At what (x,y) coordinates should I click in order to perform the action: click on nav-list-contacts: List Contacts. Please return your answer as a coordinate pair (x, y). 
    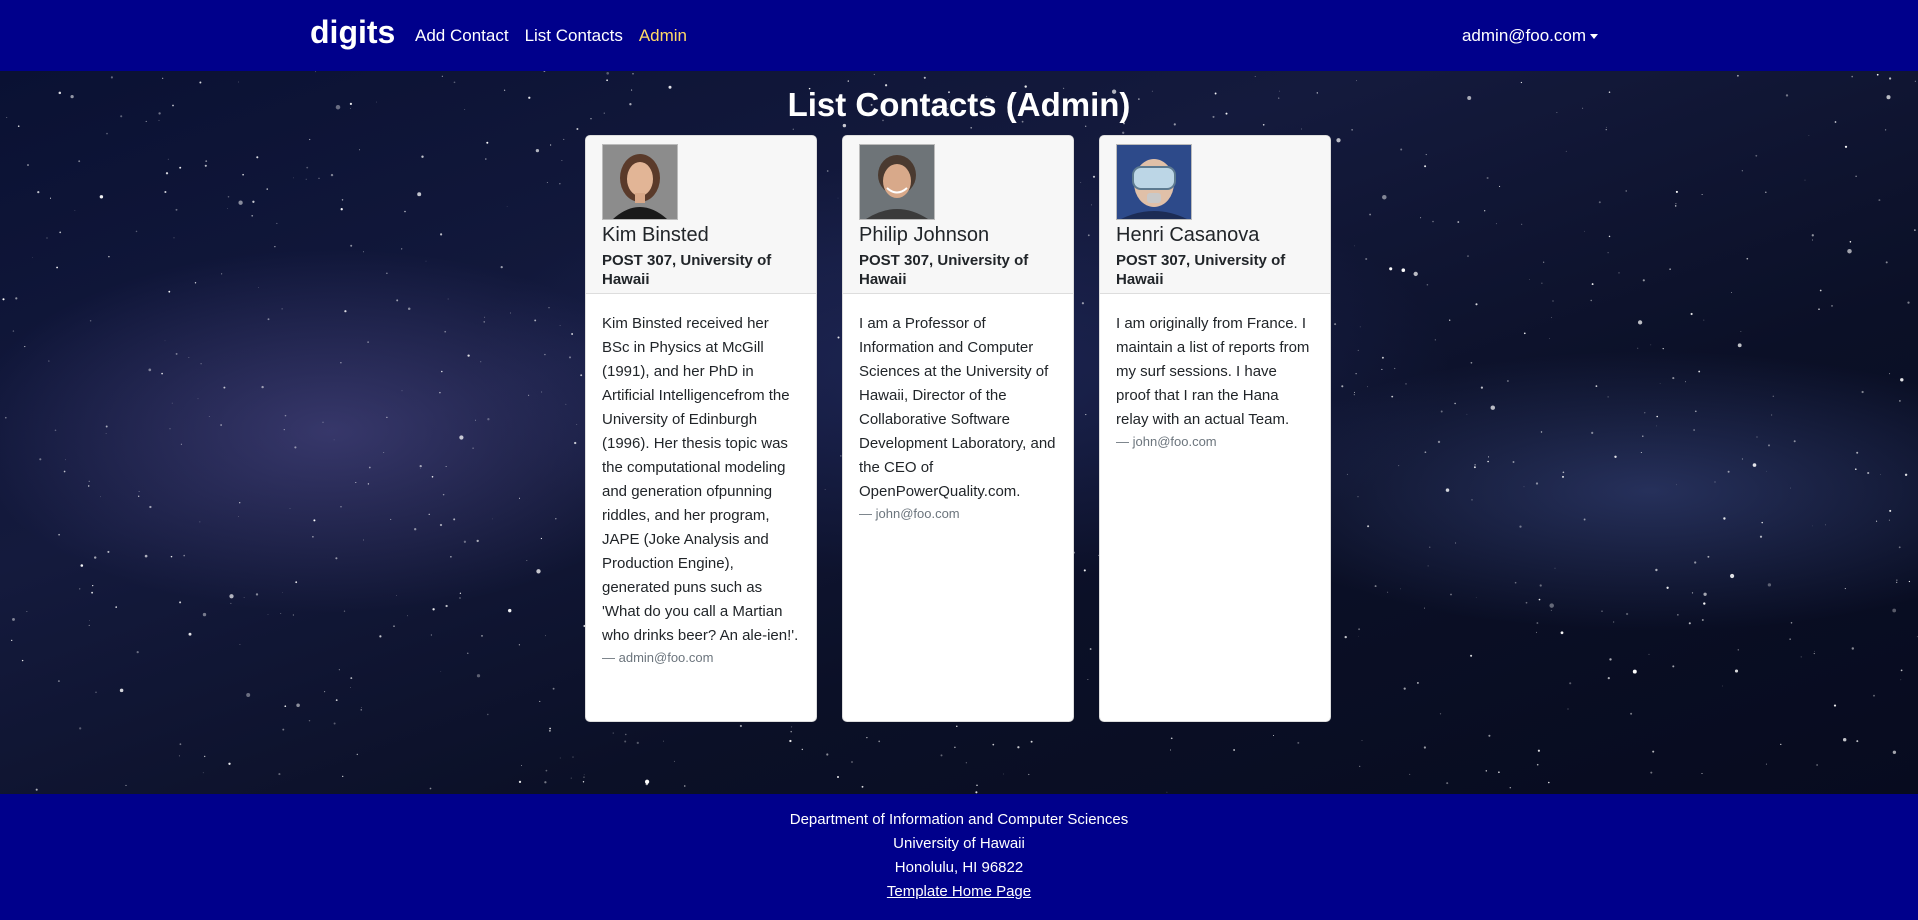
    Looking at the image, I should click on (574, 36).